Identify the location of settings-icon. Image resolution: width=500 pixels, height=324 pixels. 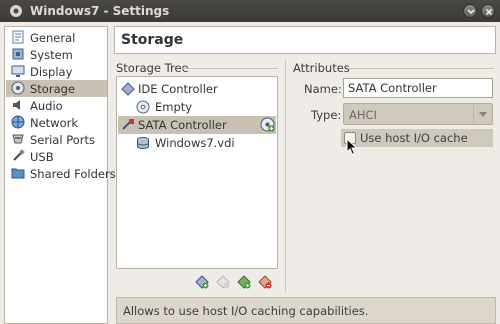
(16, 11).